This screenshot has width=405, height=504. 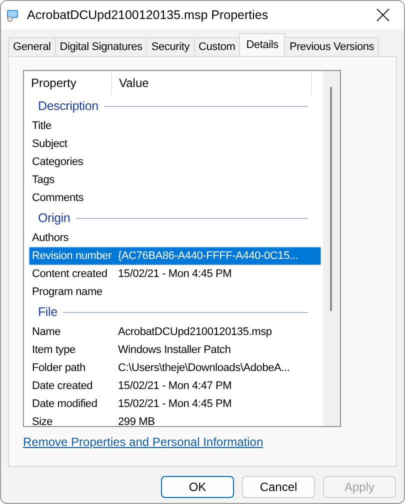 What do you see at coordinates (332, 46) in the screenshot?
I see `tab: Previous Versions` at bounding box center [332, 46].